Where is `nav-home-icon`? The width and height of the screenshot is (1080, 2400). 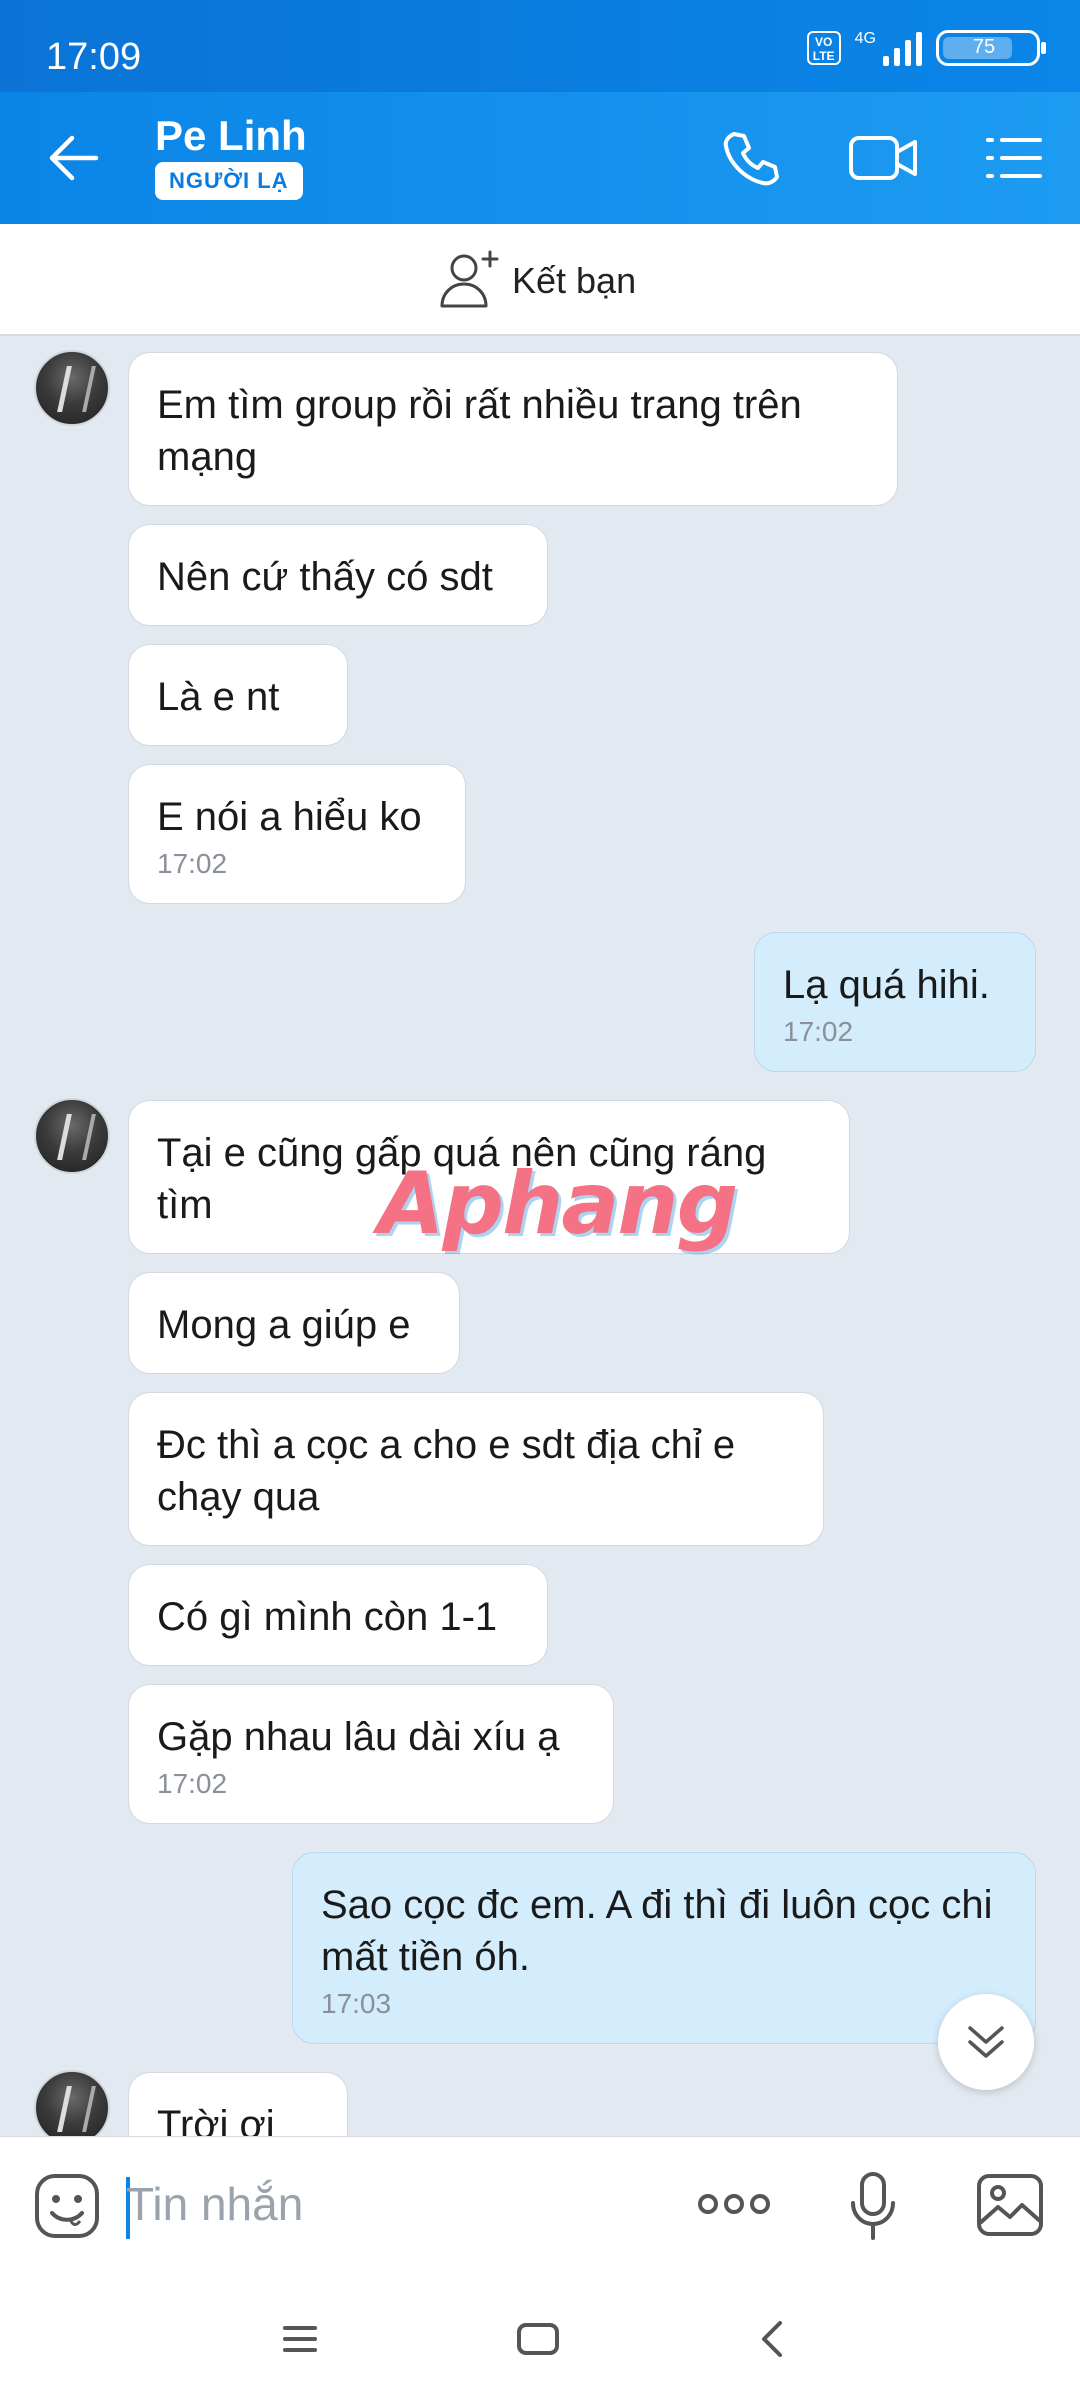 nav-home-icon is located at coordinates (538, 2339).